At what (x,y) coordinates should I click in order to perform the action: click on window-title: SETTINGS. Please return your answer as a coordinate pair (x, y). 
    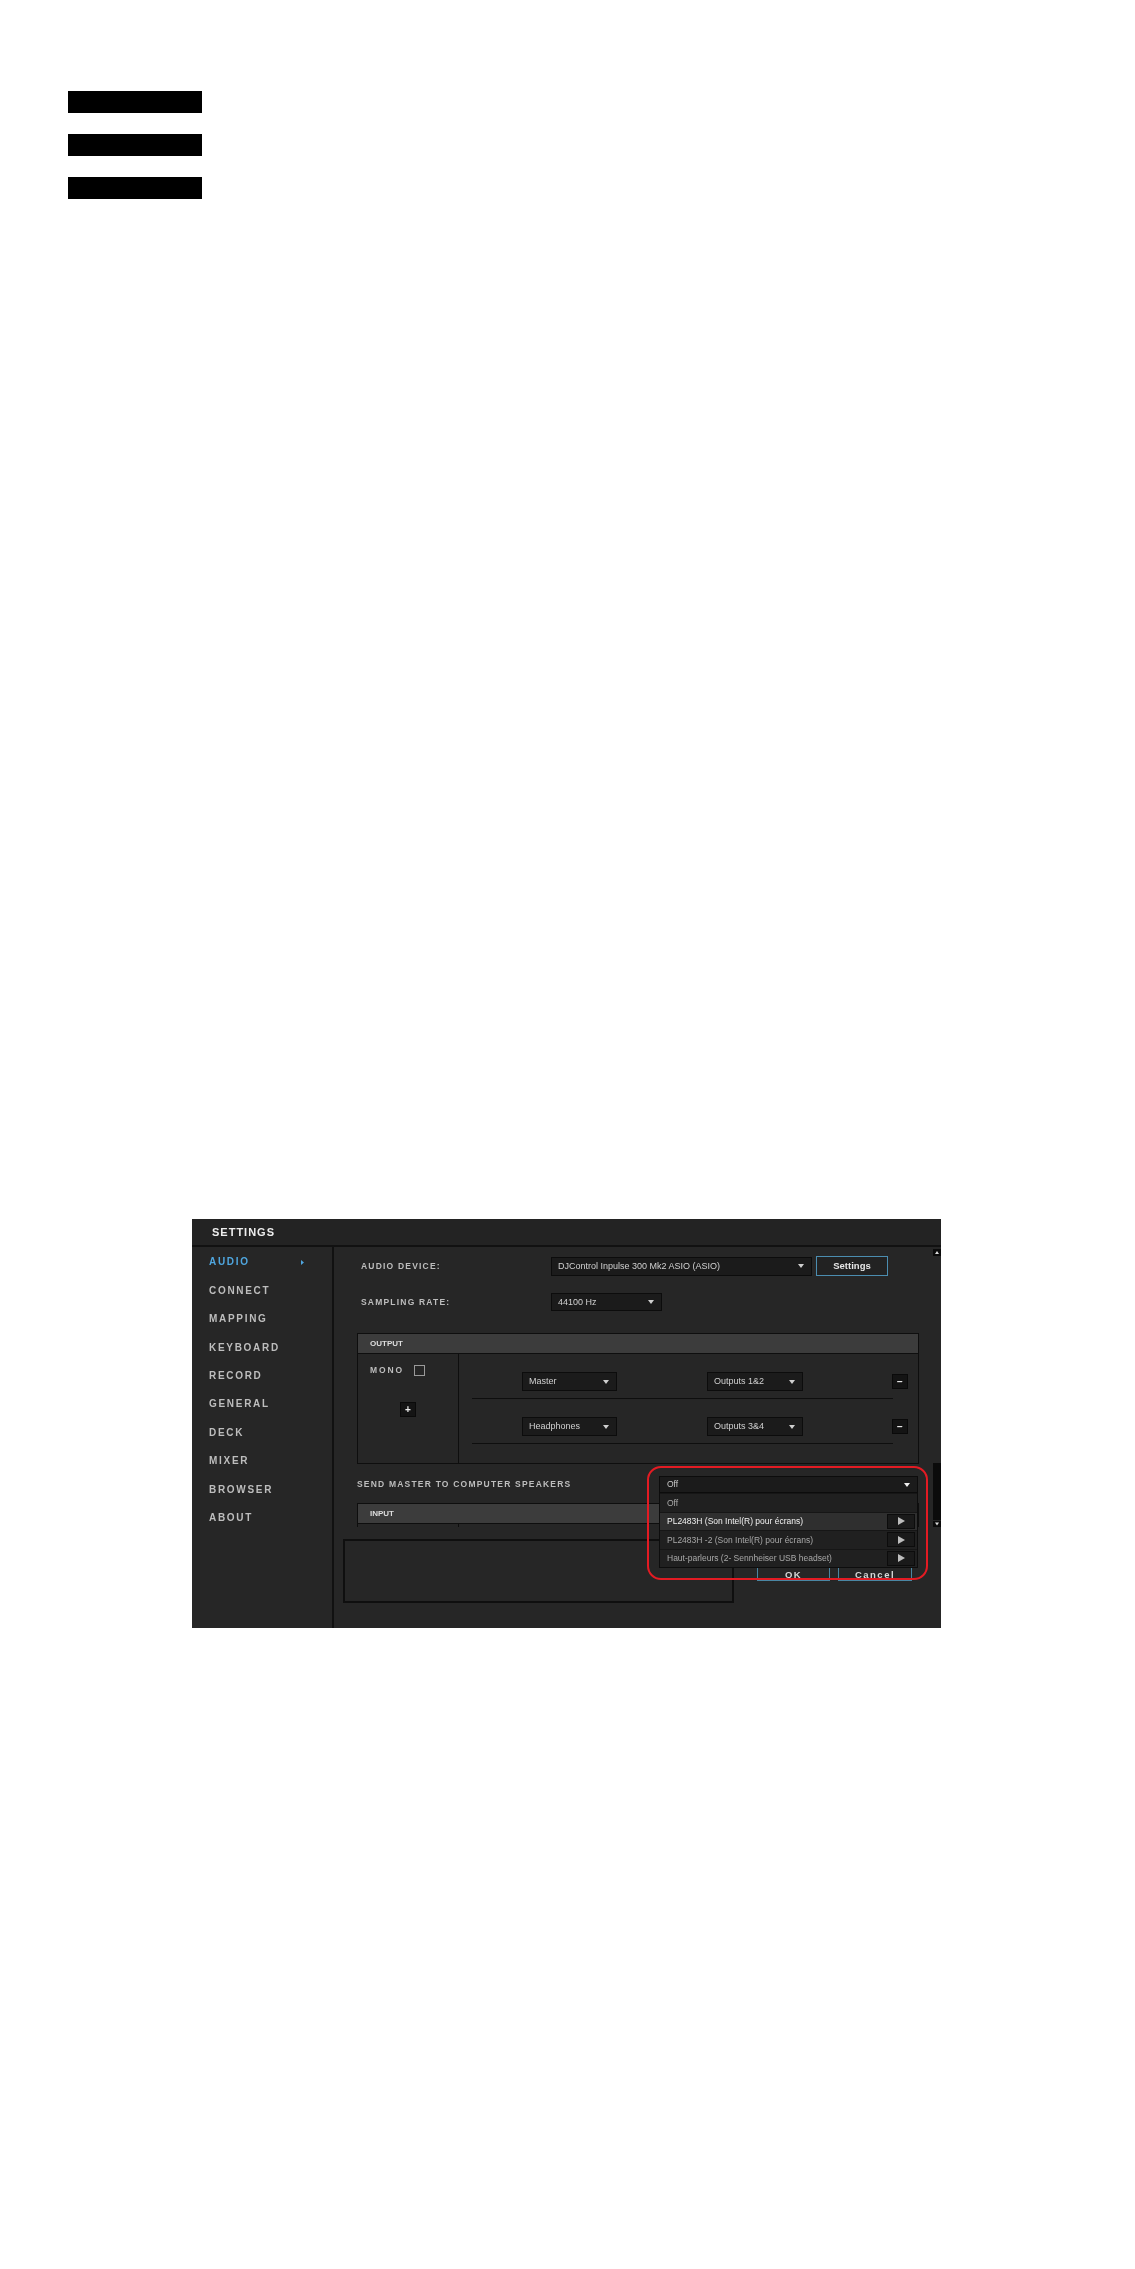
    Looking at the image, I should click on (243, 1232).